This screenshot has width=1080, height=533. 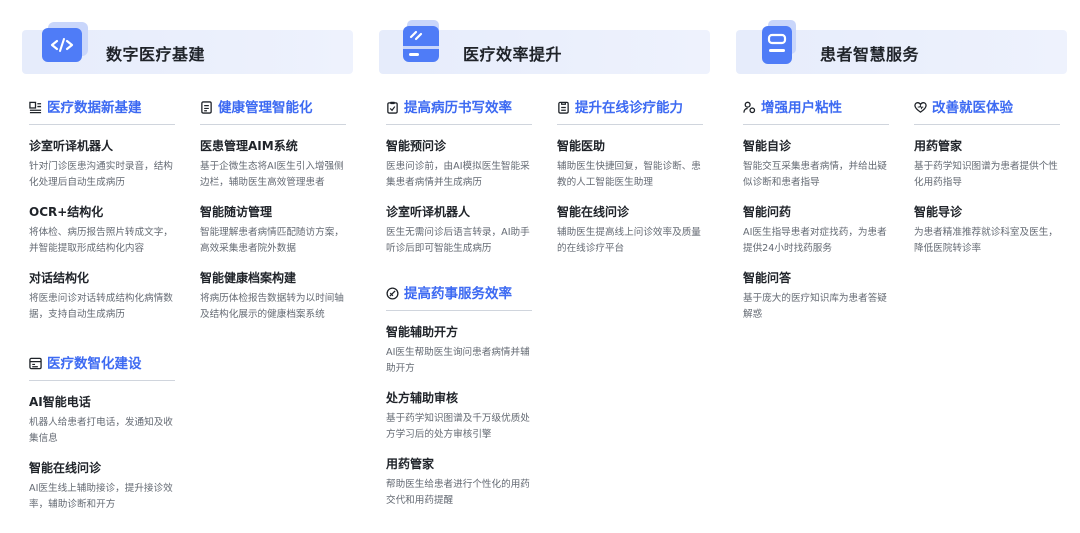 I want to click on list-item: 智能预问诊 医患问诊前，由AI模拟医生智能采集患者病情并生成病历, so click(x=459, y=164).